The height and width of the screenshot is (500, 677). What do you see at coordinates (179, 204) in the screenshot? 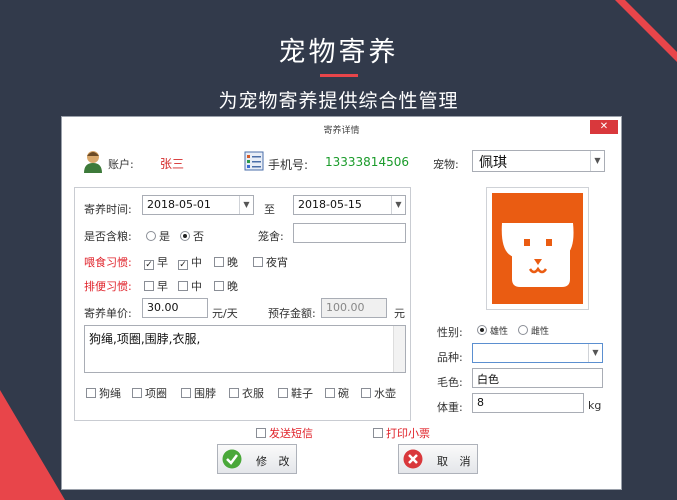
I see `start-date-value: 2018-05-01` at bounding box center [179, 204].